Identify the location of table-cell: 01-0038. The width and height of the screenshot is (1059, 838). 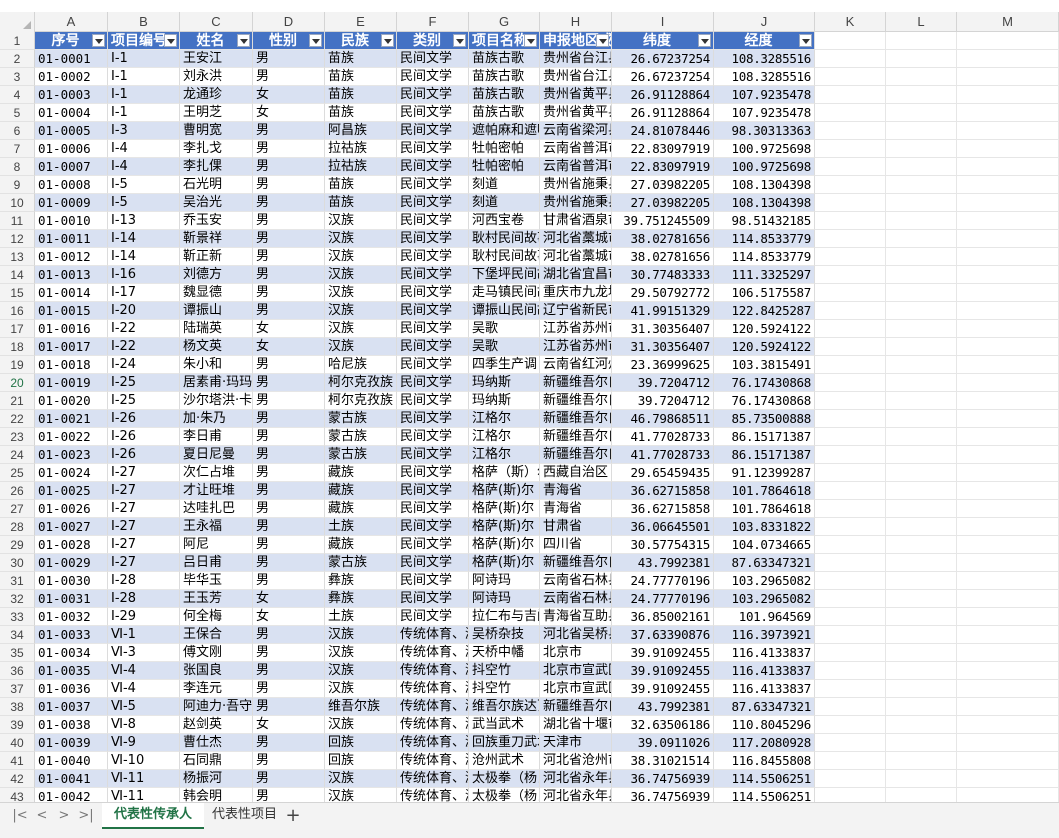
(71, 725).